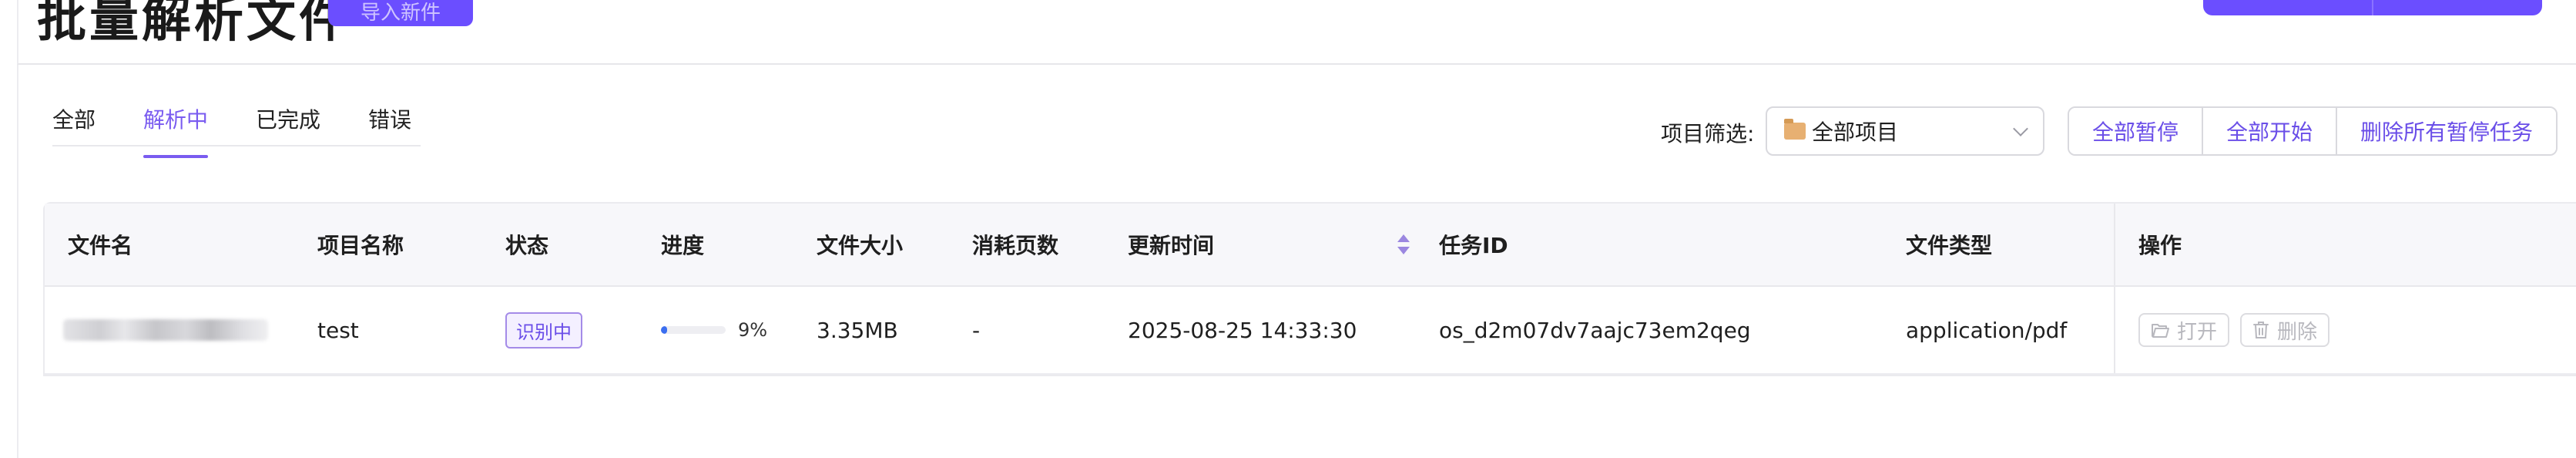 Image resolution: width=2576 pixels, height=458 pixels. Describe the element at coordinates (1855, 132) in the screenshot. I see `project-filter-value: 全部项目` at that location.